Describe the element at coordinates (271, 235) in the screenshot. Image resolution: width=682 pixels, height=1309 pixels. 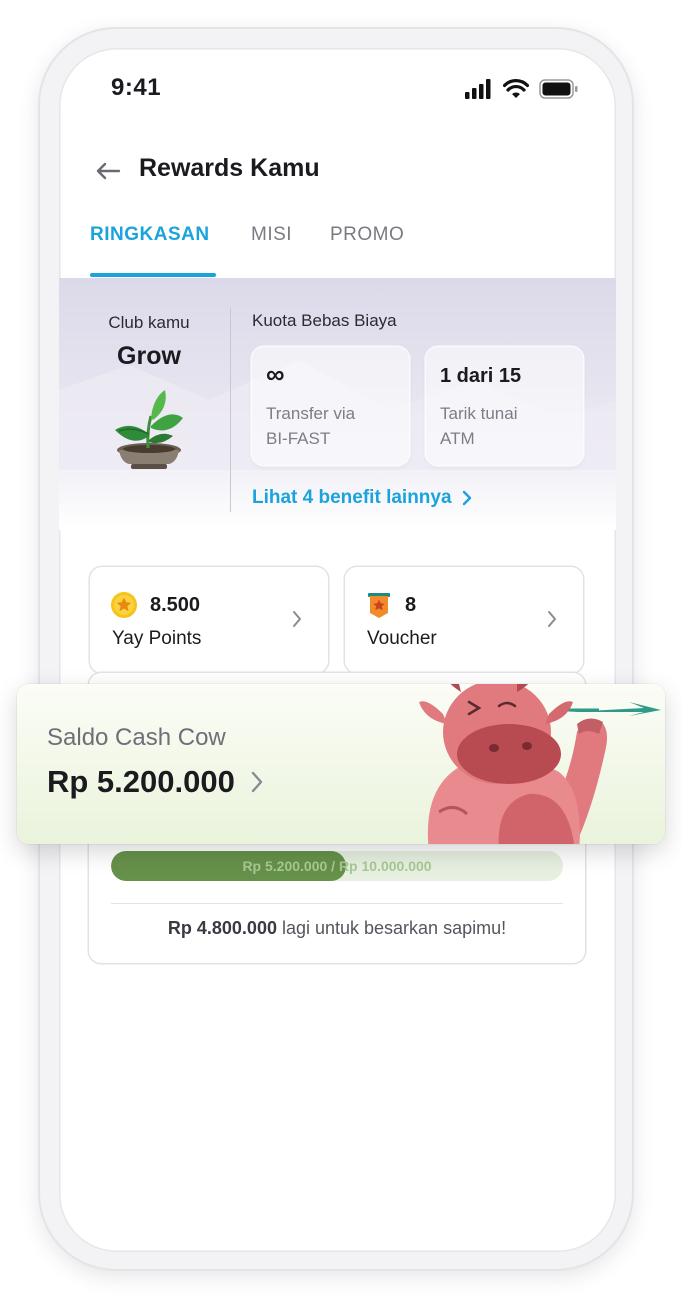
I see `tab-misi: MISI` at that location.